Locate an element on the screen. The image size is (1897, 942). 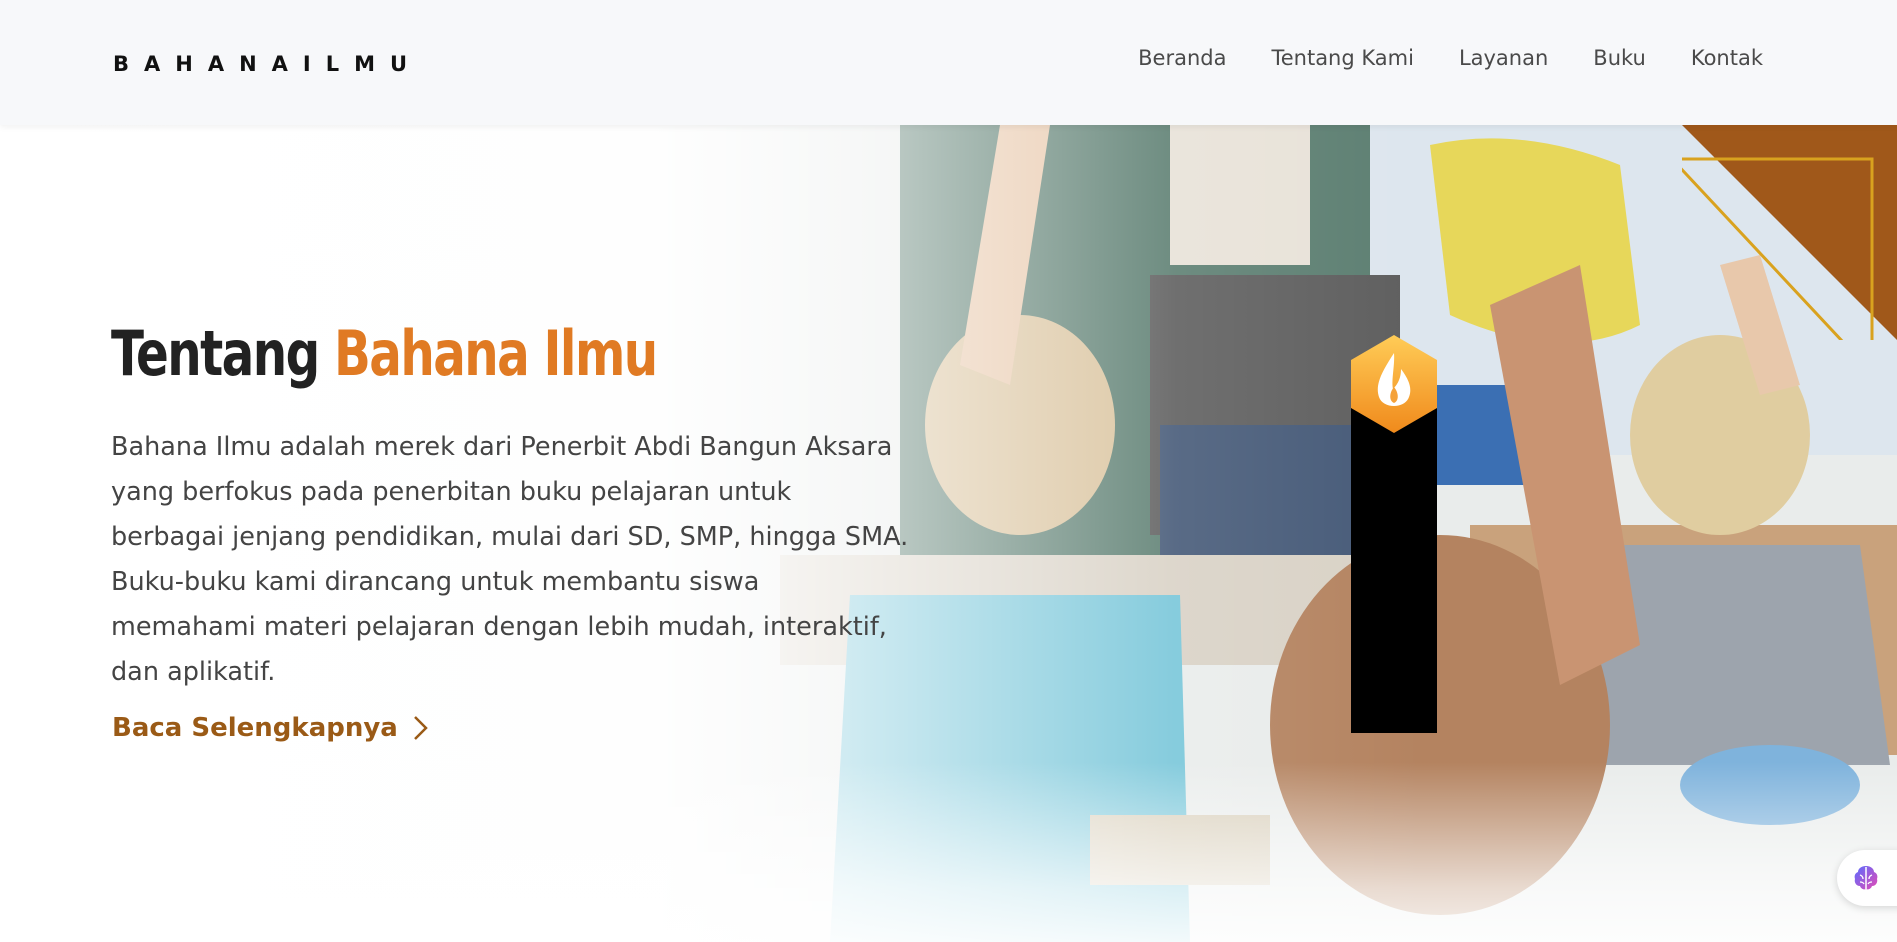
assistant-button is located at coordinates (1867, 878).